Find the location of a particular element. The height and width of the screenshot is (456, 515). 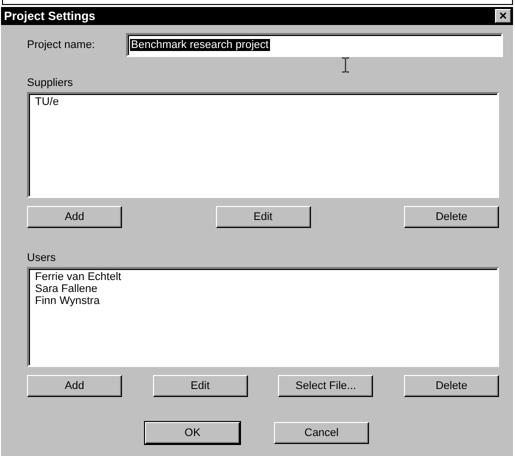

ok-button: OK is located at coordinates (192, 433).